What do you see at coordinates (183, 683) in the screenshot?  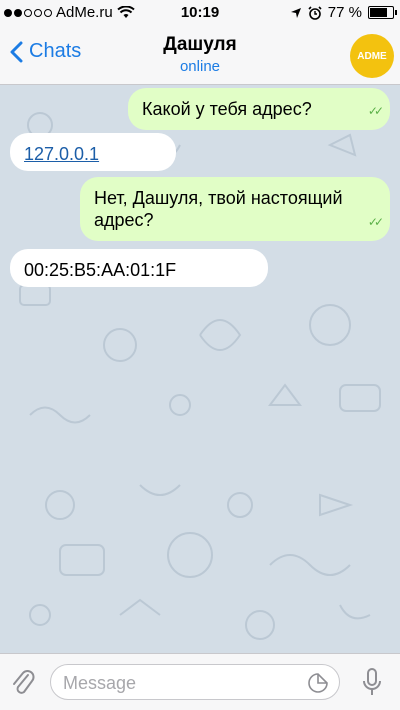 I see `message-input` at bounding box center [183, 683].